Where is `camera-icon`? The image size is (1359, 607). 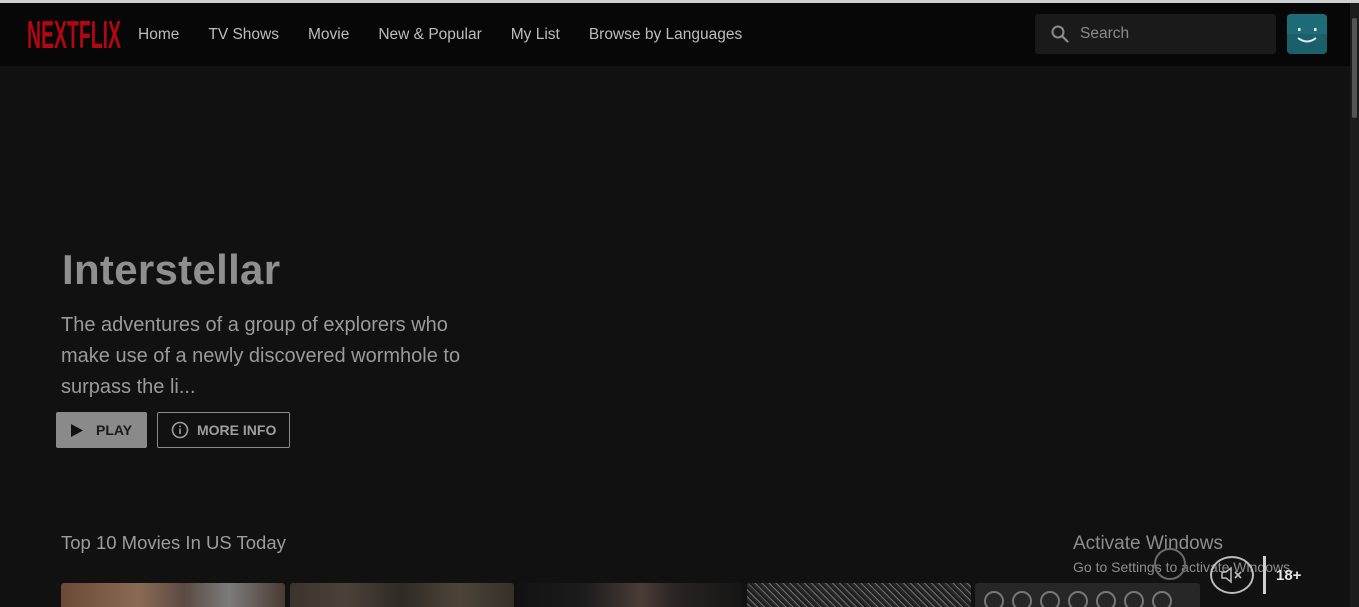
camera-icon is located at coordinates (1050, 599).